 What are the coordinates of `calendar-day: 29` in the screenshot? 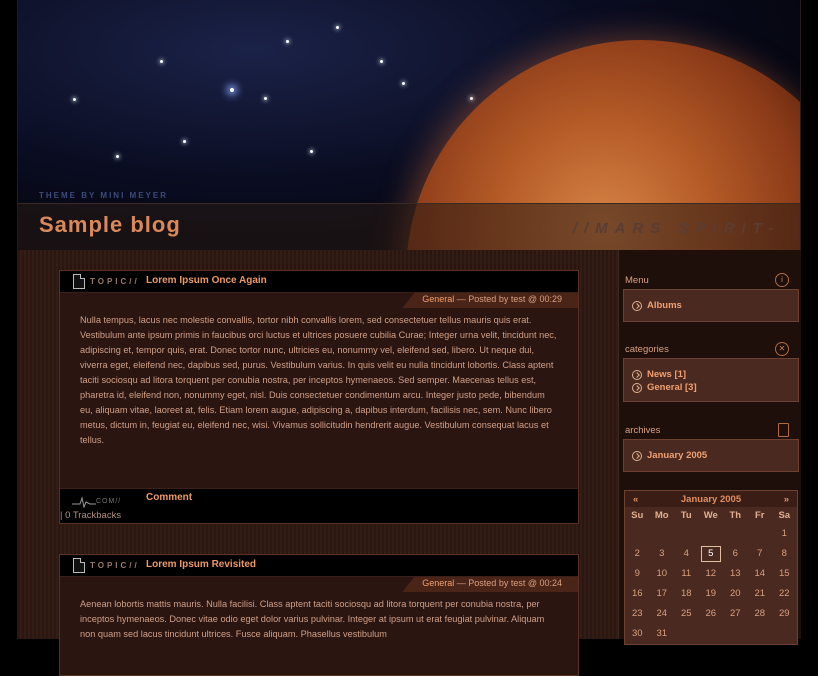 It's located at (784, 614).